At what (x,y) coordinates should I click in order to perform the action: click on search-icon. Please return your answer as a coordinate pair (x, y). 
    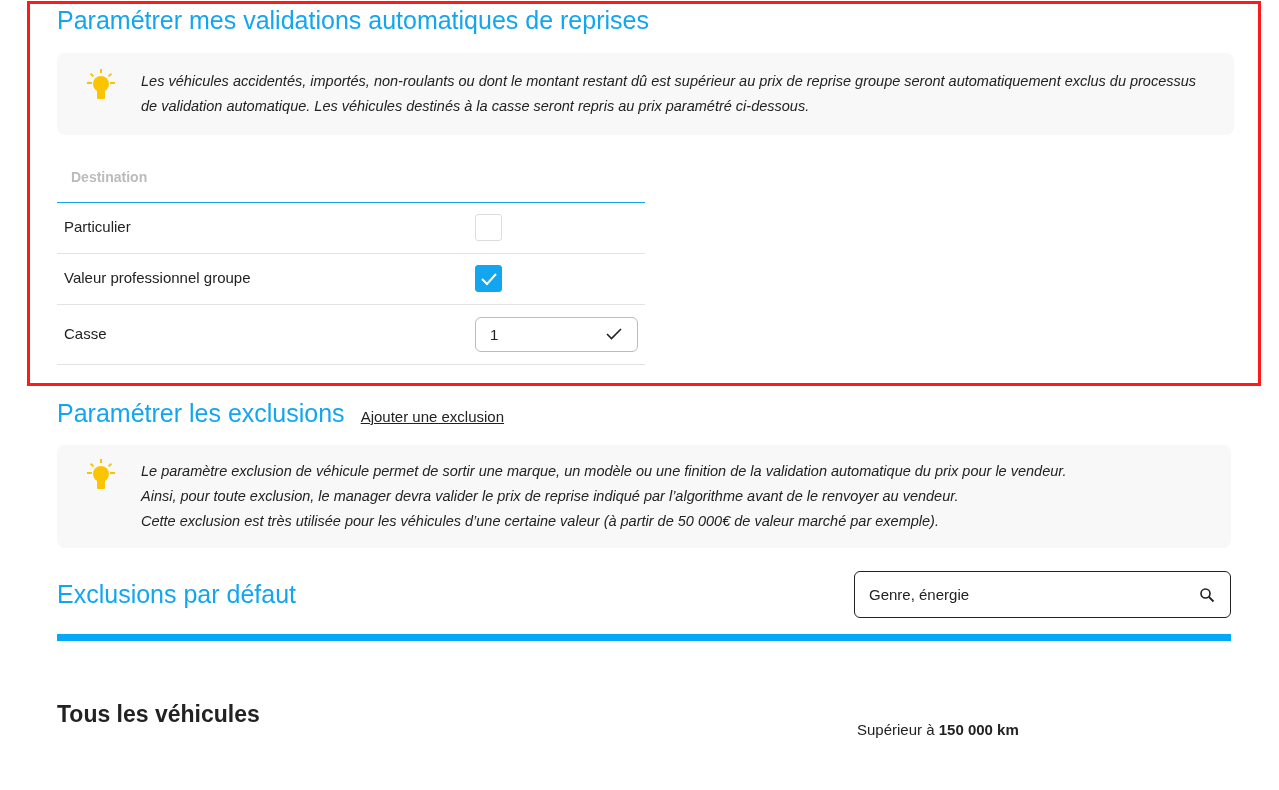
    Looking at the image, I should click on (1207, 594).